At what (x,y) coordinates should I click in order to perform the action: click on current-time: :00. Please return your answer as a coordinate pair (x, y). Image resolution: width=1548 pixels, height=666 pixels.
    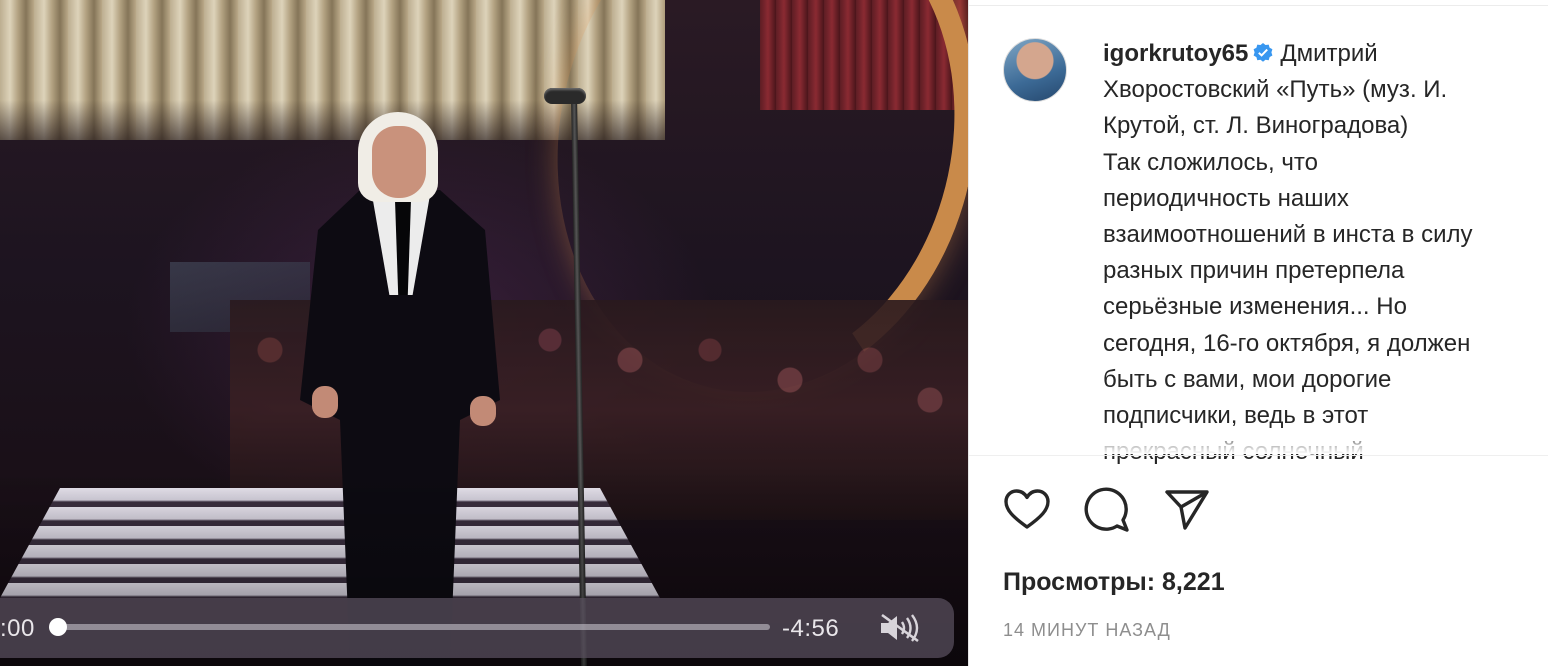
    Looking at the image, I should click on (17, 628).